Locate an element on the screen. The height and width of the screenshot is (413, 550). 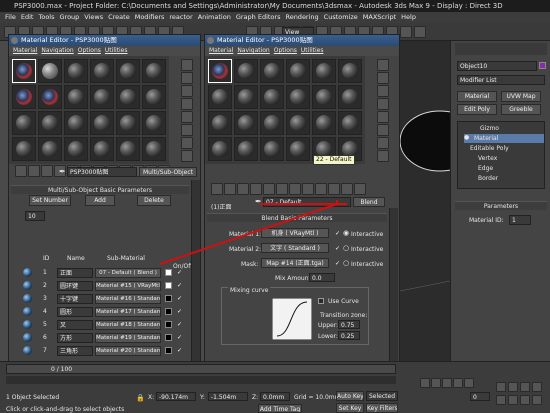
set-number-button: Set Number is located at coordinates (50, 200).